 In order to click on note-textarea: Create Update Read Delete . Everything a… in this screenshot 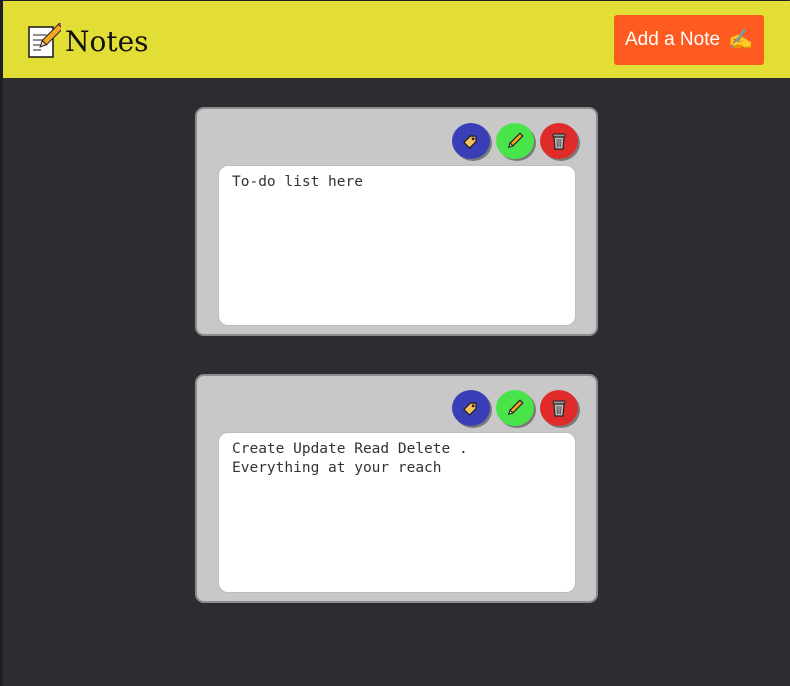, I will do `click(397, 512)`.